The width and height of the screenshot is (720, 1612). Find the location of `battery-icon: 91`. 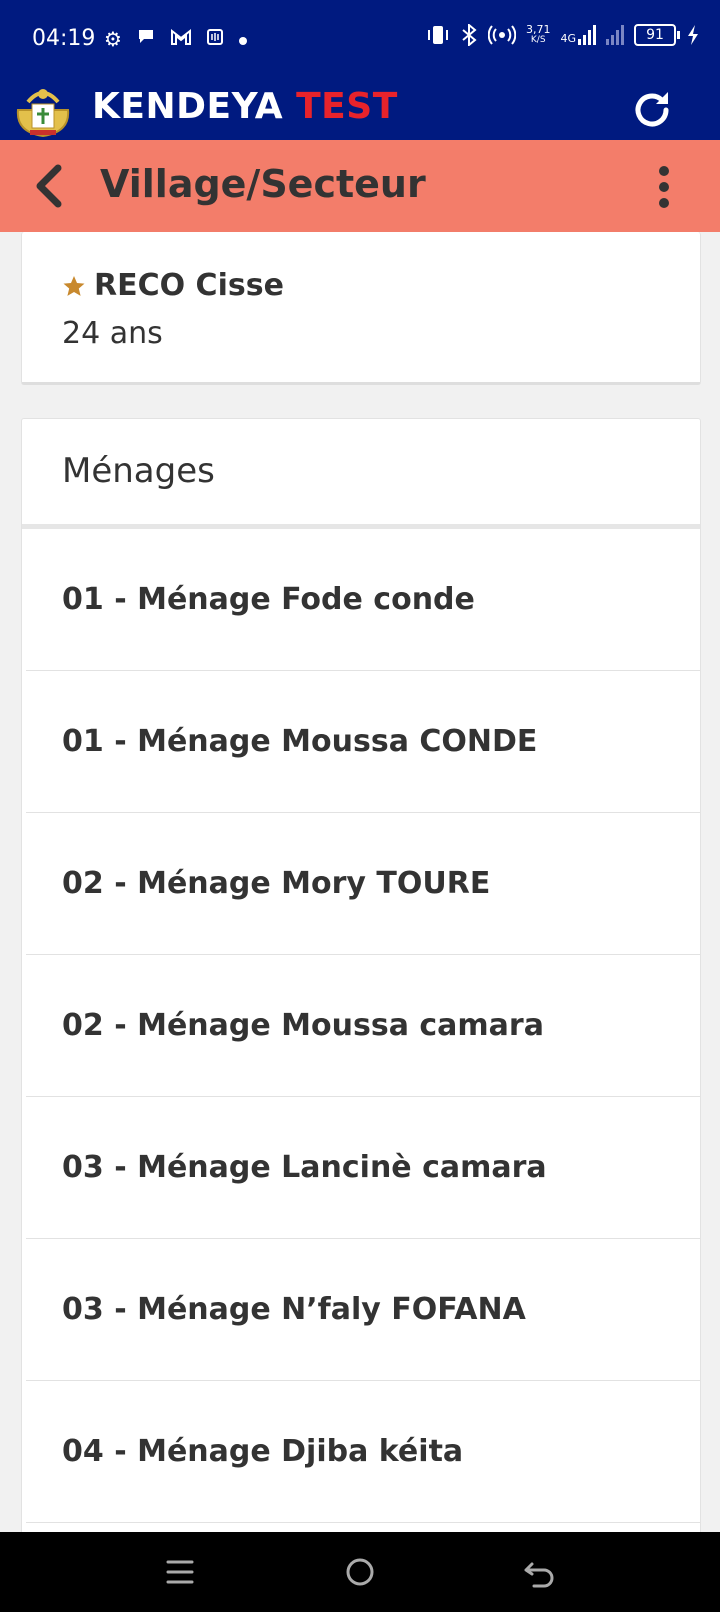

battery-icon: 91 is located at coordinates (657, 35).